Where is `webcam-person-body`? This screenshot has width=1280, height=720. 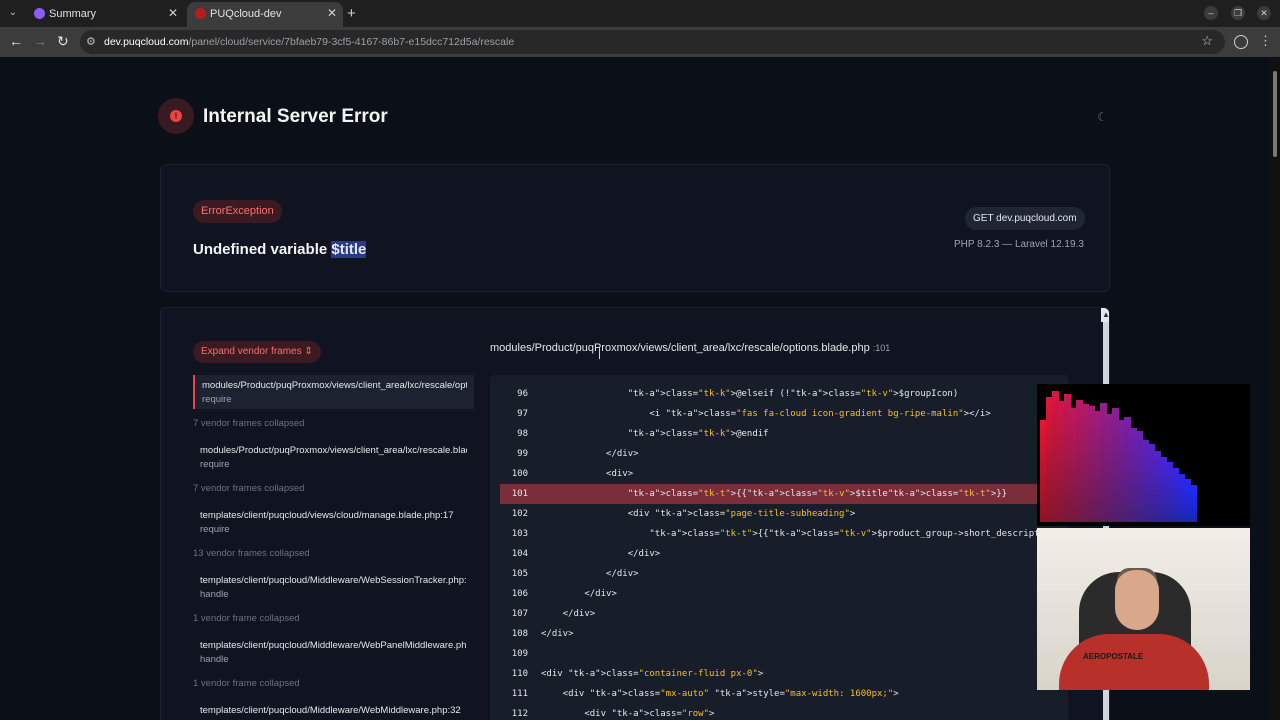
webcam-person-body is located at coordinates (1134, 662).